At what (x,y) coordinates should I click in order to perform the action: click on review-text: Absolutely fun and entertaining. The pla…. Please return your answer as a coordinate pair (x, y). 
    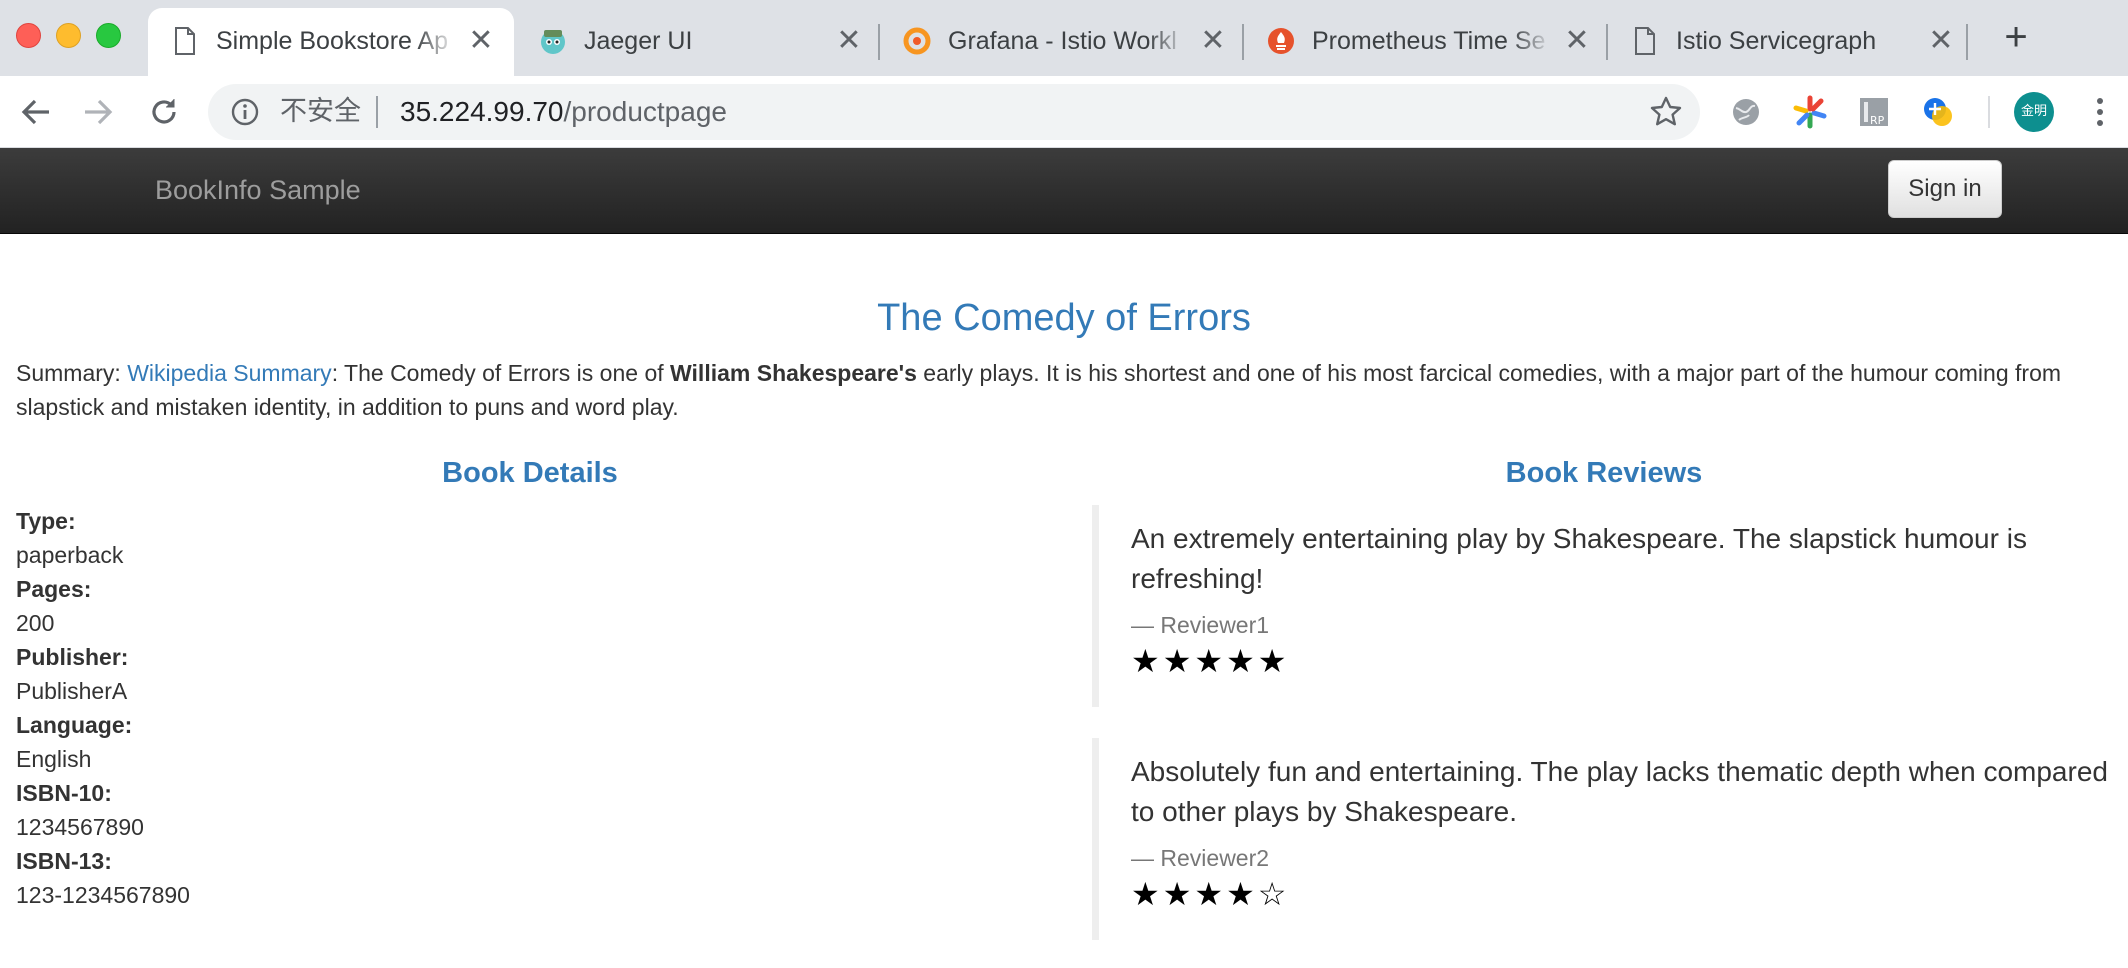
    Looking at the image, I should click on (1619, 791).